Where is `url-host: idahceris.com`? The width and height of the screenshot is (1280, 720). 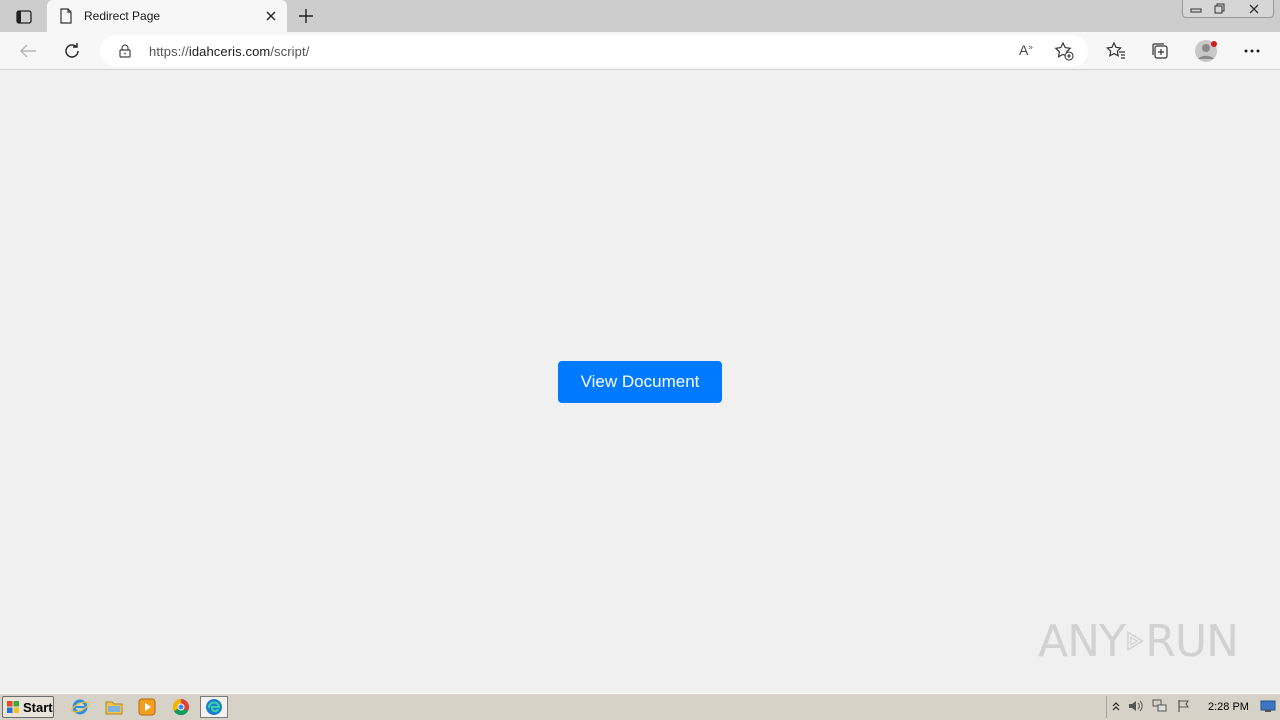 url-host: idahceris.com is located at coordinates (229, 51).